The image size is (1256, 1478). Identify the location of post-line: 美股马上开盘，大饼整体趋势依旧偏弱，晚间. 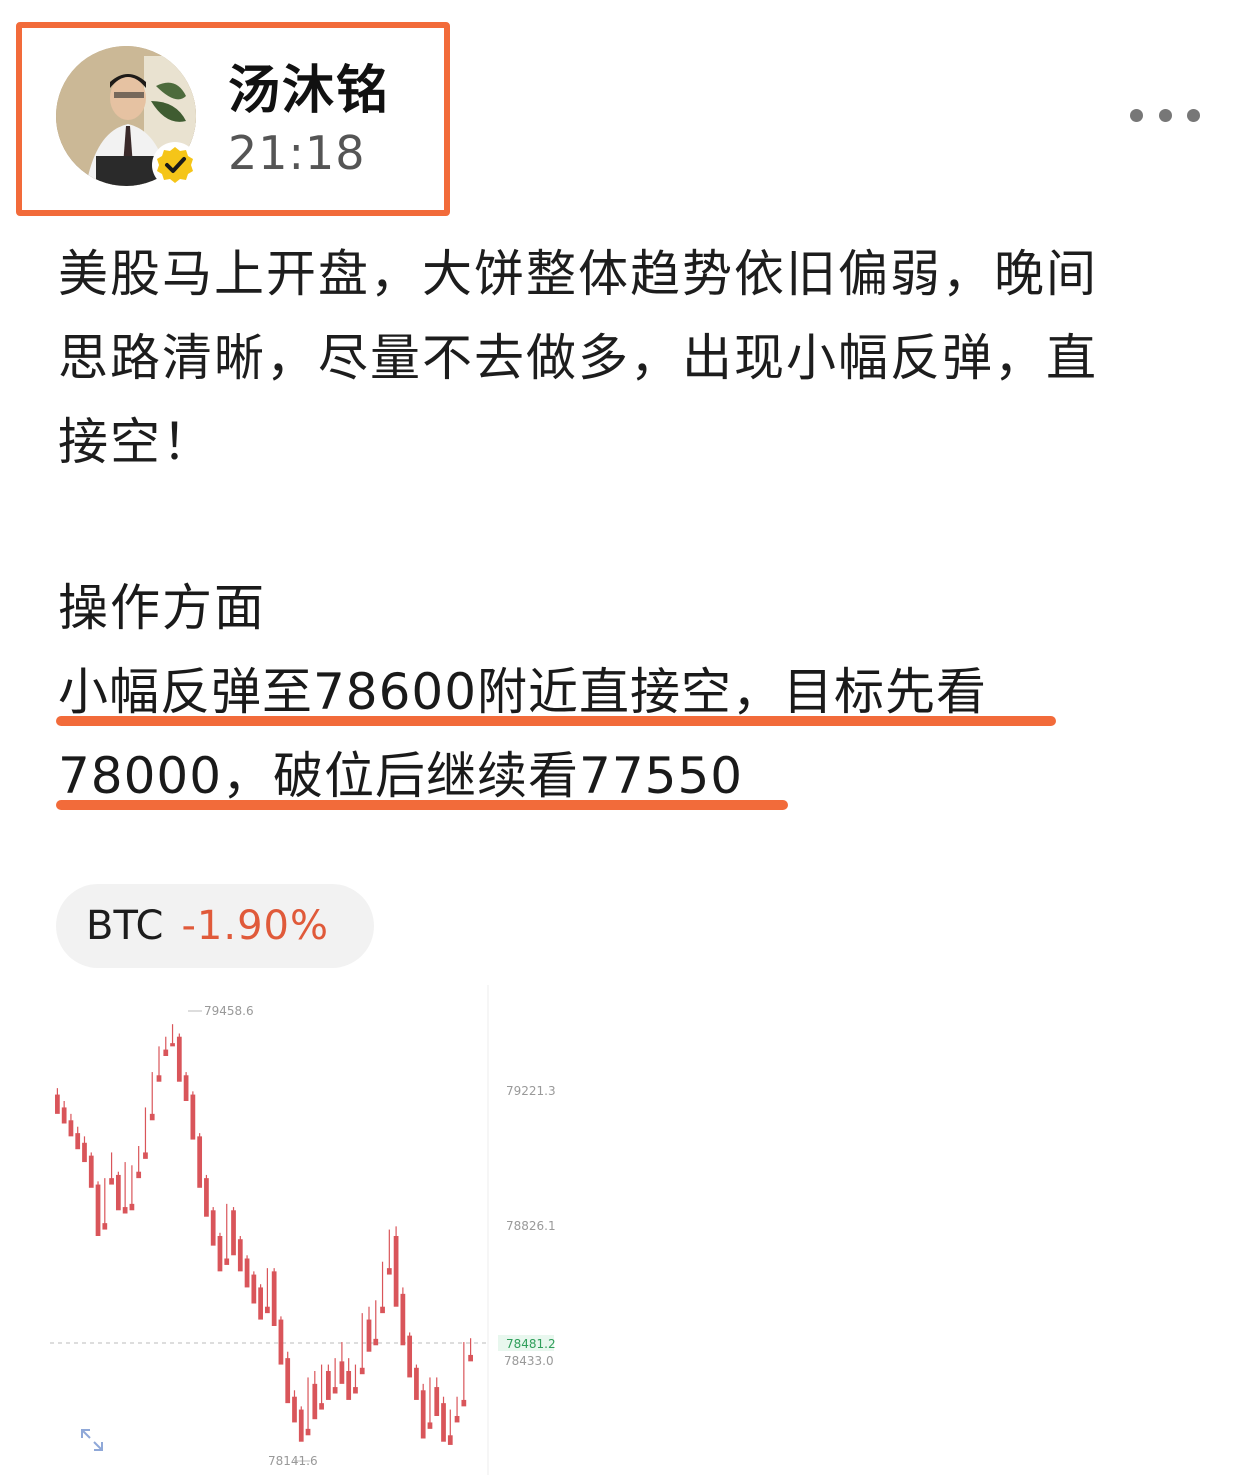
(578, 274).